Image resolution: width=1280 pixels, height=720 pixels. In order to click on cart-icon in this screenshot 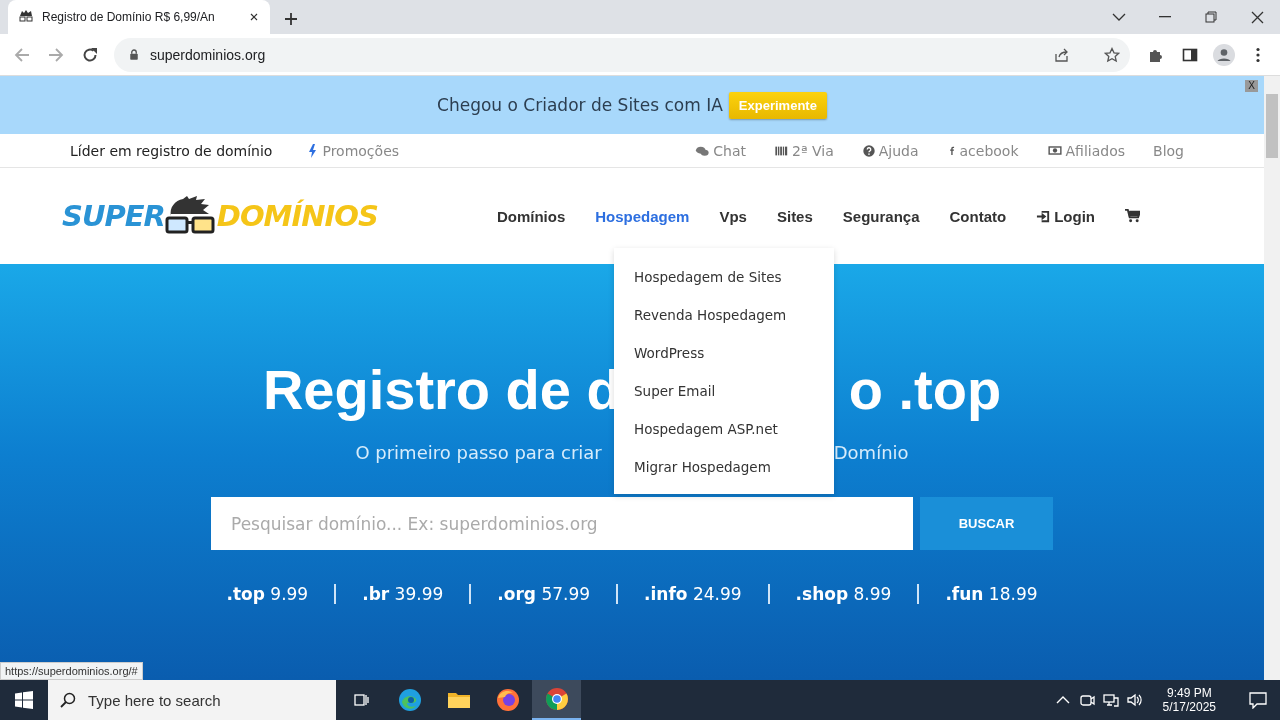, I will do `click(1132, 216)`.